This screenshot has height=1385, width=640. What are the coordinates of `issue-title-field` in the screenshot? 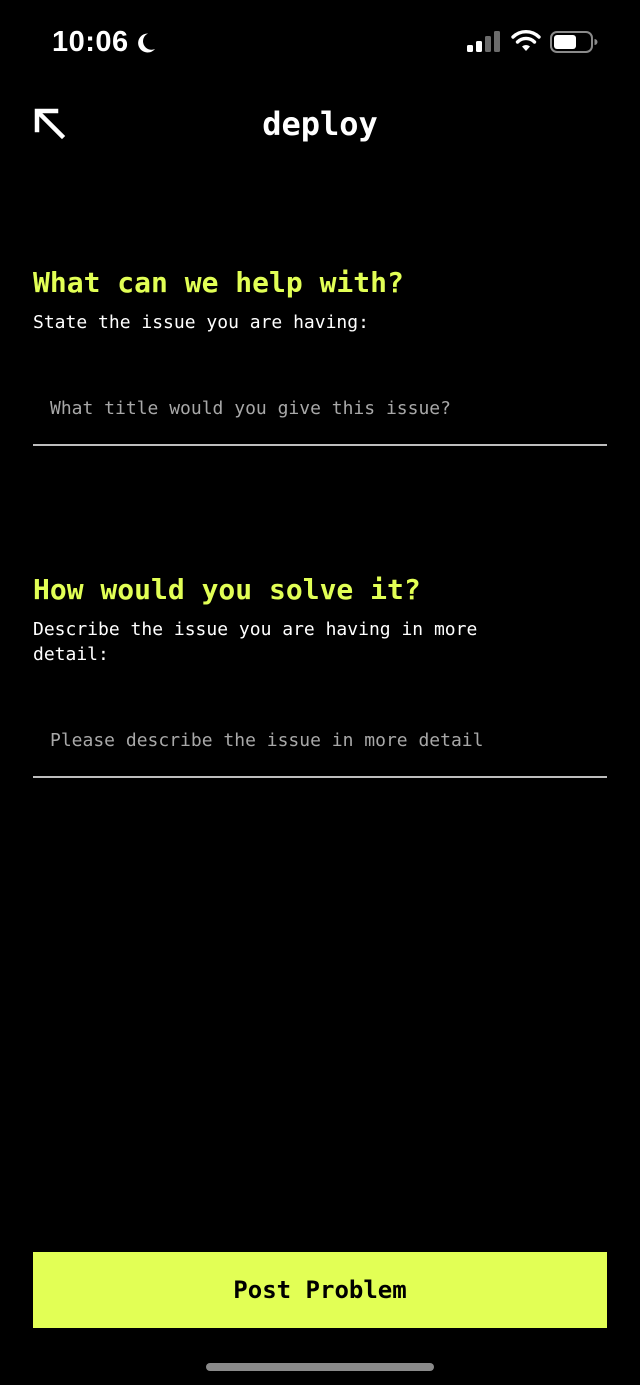 It's located at (320, 417).